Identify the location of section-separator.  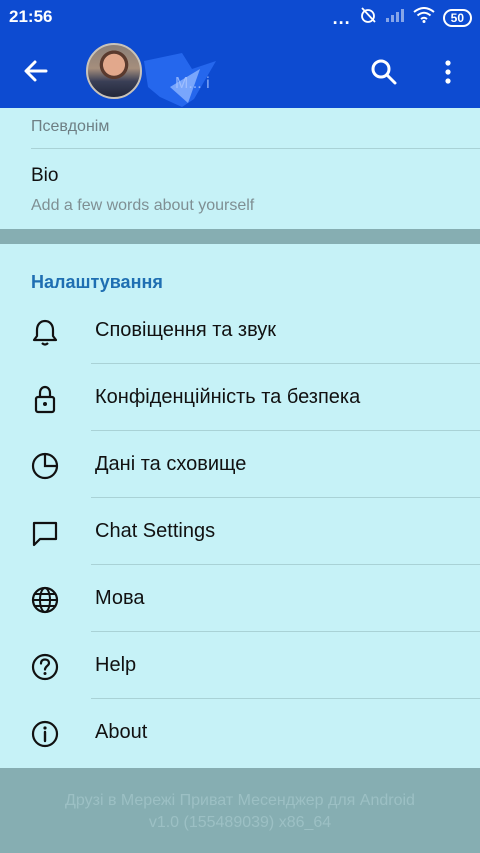
(240, 236).